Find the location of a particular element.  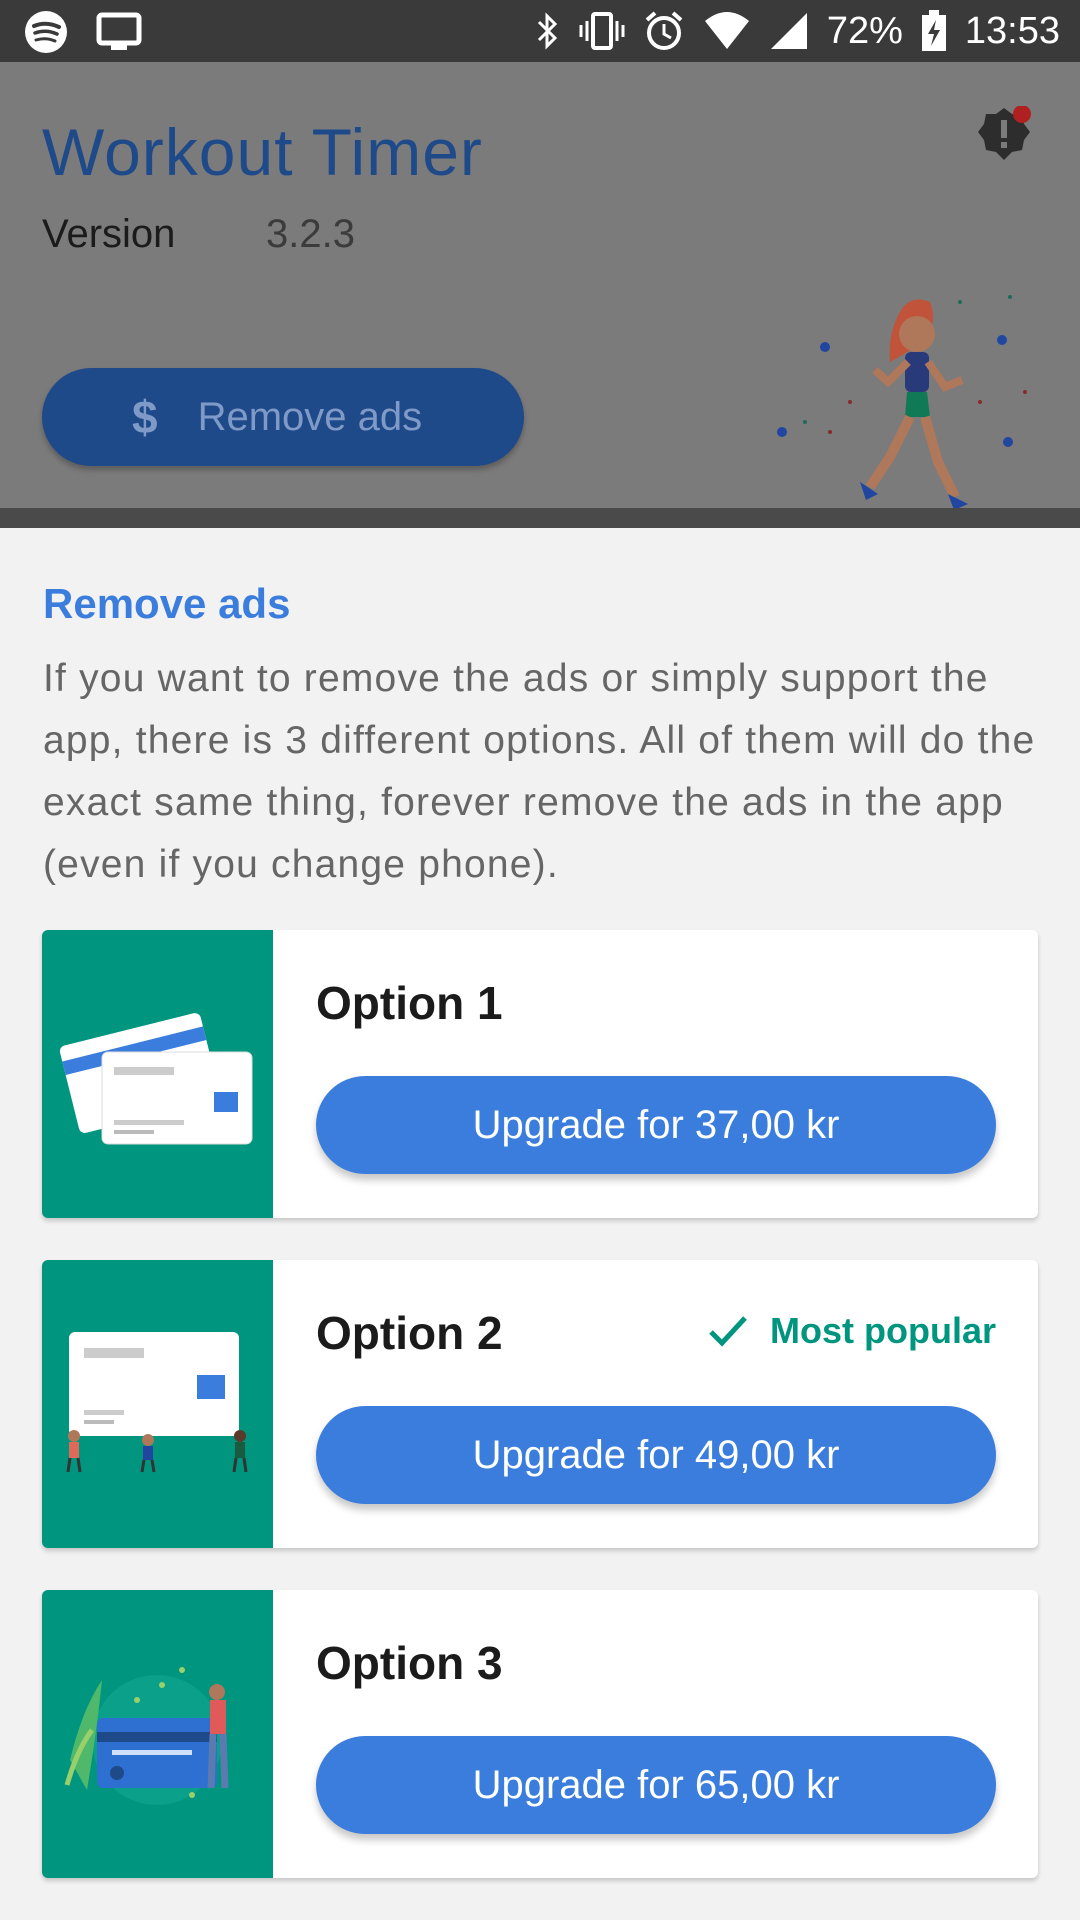

option-card-3: Option 3 Upgrade for 65,00 kr is located at coordinates (540, 1734).